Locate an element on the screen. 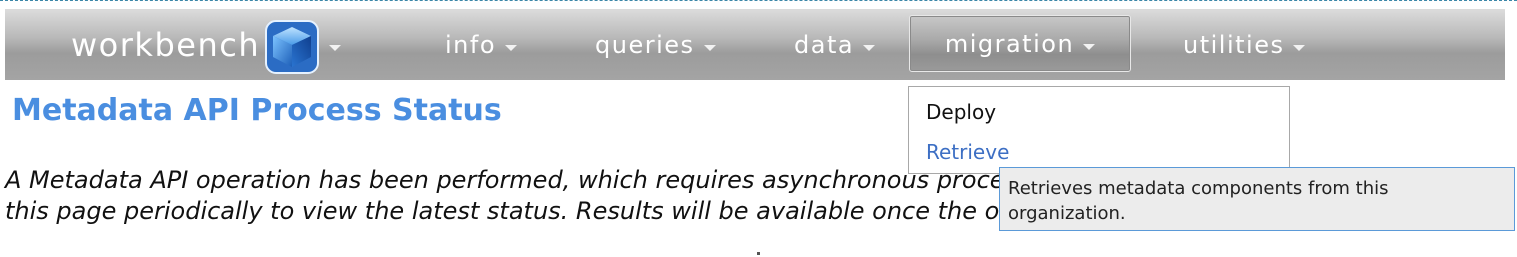  menu-item-deploy: Deploy is located at coordinates (961, 112).